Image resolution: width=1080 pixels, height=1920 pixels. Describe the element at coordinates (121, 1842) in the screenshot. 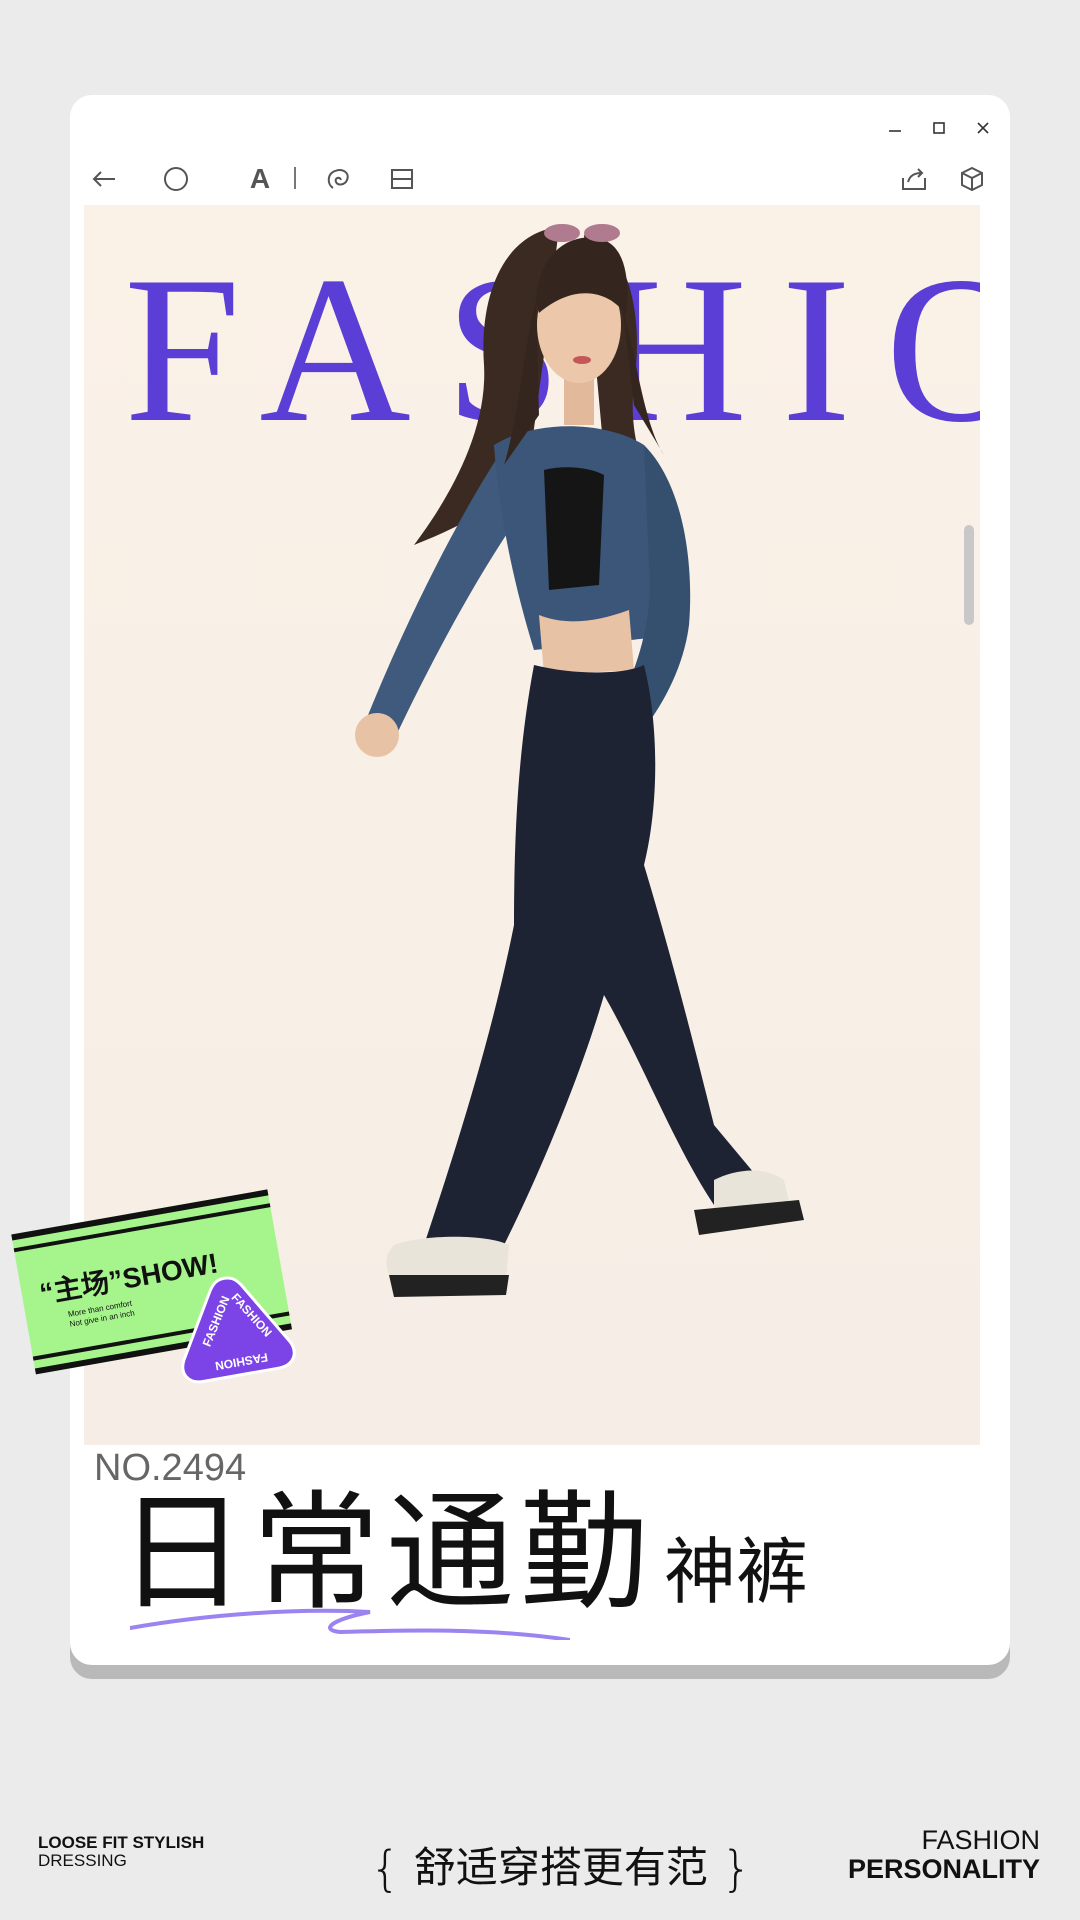

I see `footer-left-line1: LOOSE FIT STYLISH` at that location.